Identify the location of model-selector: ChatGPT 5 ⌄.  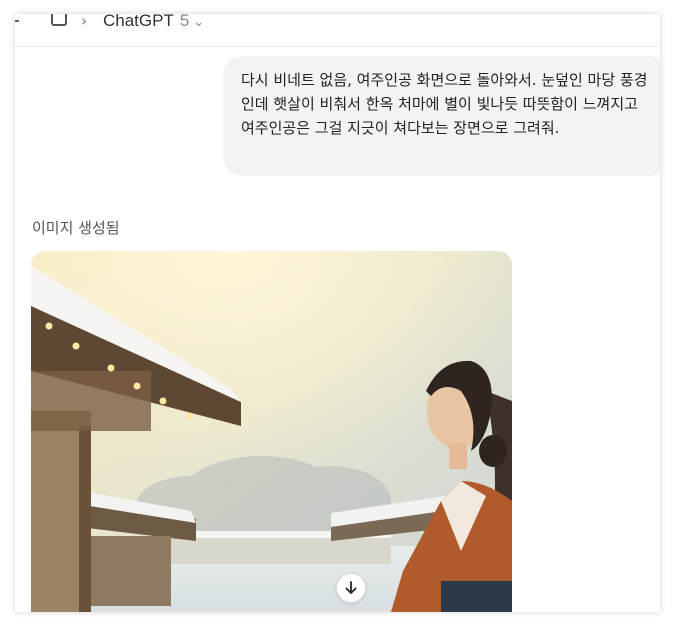
(153, 22).